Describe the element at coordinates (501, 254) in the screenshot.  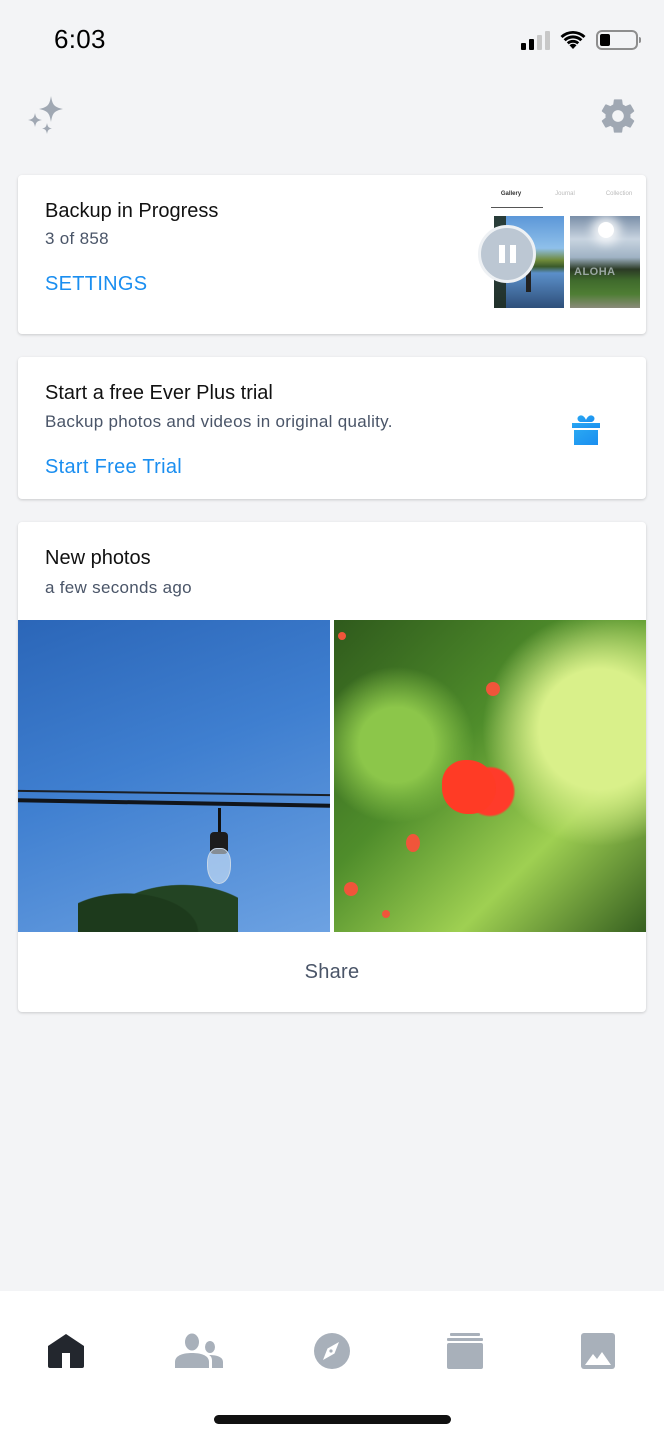
I see `pause-icon` at that location.